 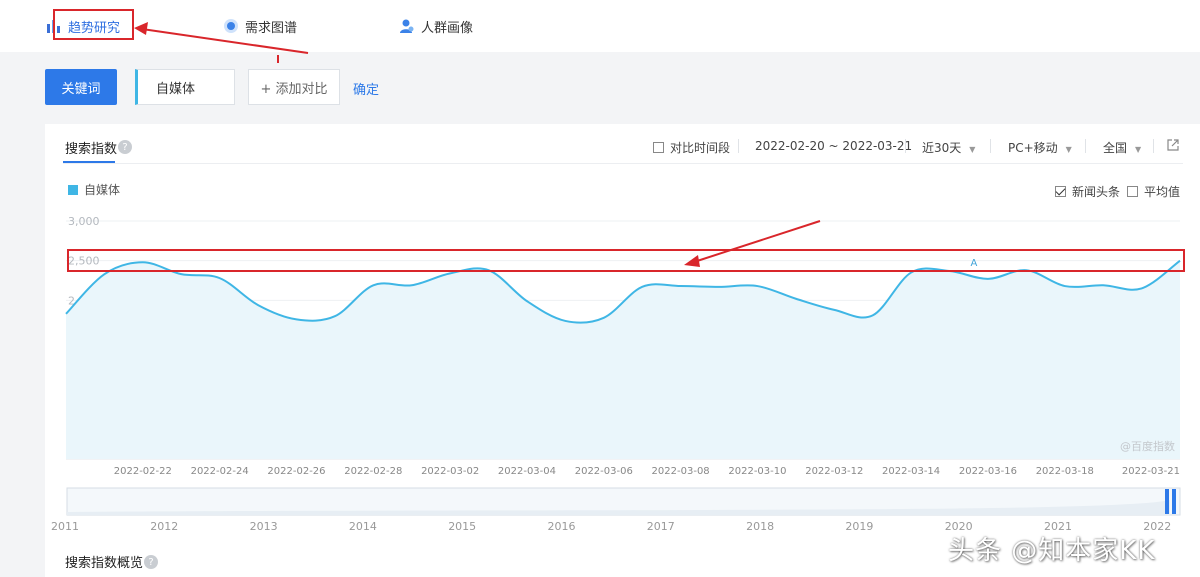 I want to click on timeline-year-label: 2018, so click(x=760, y=526).